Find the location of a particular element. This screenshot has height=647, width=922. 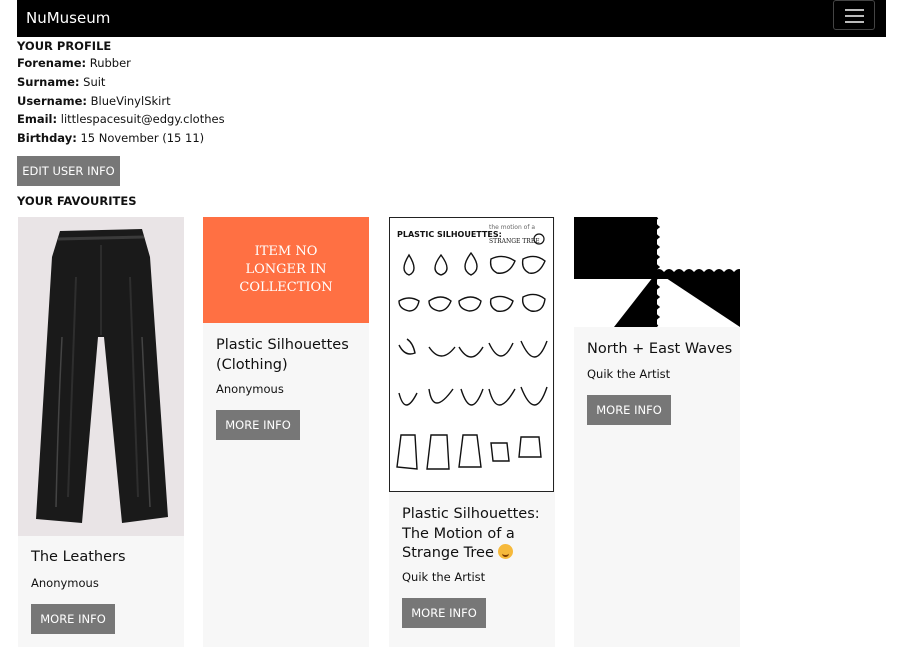

favourite-card: The Leathers Anonymous MORE INFO is located at coordinates (101, 432).